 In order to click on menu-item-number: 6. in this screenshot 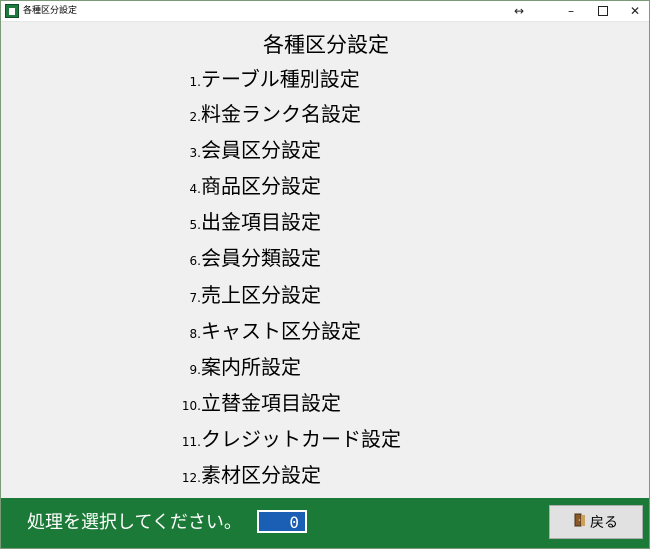, I will do `click(195, 261)`.